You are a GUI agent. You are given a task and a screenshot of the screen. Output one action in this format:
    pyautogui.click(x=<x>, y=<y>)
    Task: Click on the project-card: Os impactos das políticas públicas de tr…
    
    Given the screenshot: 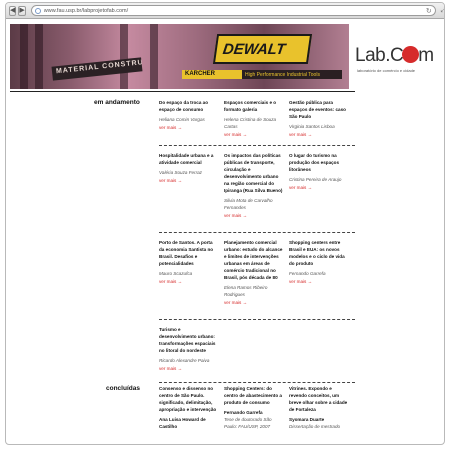 What is the action you would take?
    pyautogui.click(x=254, y=186)
    